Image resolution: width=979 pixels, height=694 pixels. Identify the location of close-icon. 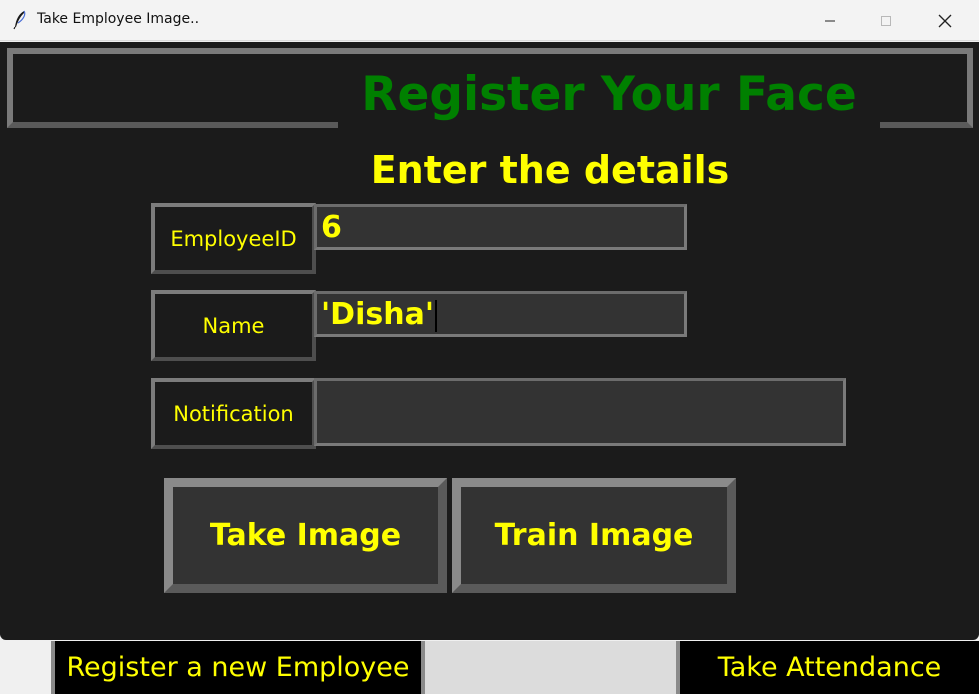
(945, 20).